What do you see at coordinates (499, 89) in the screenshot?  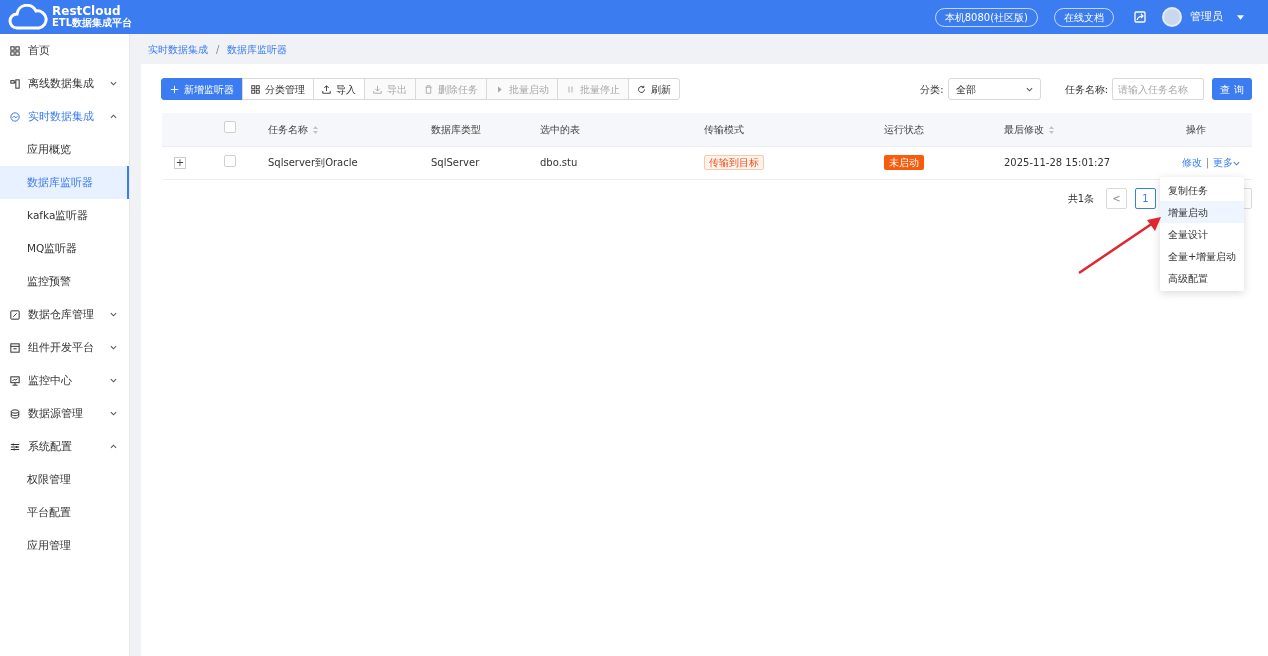 I see `play-icon` at bounding box center [499, 89].